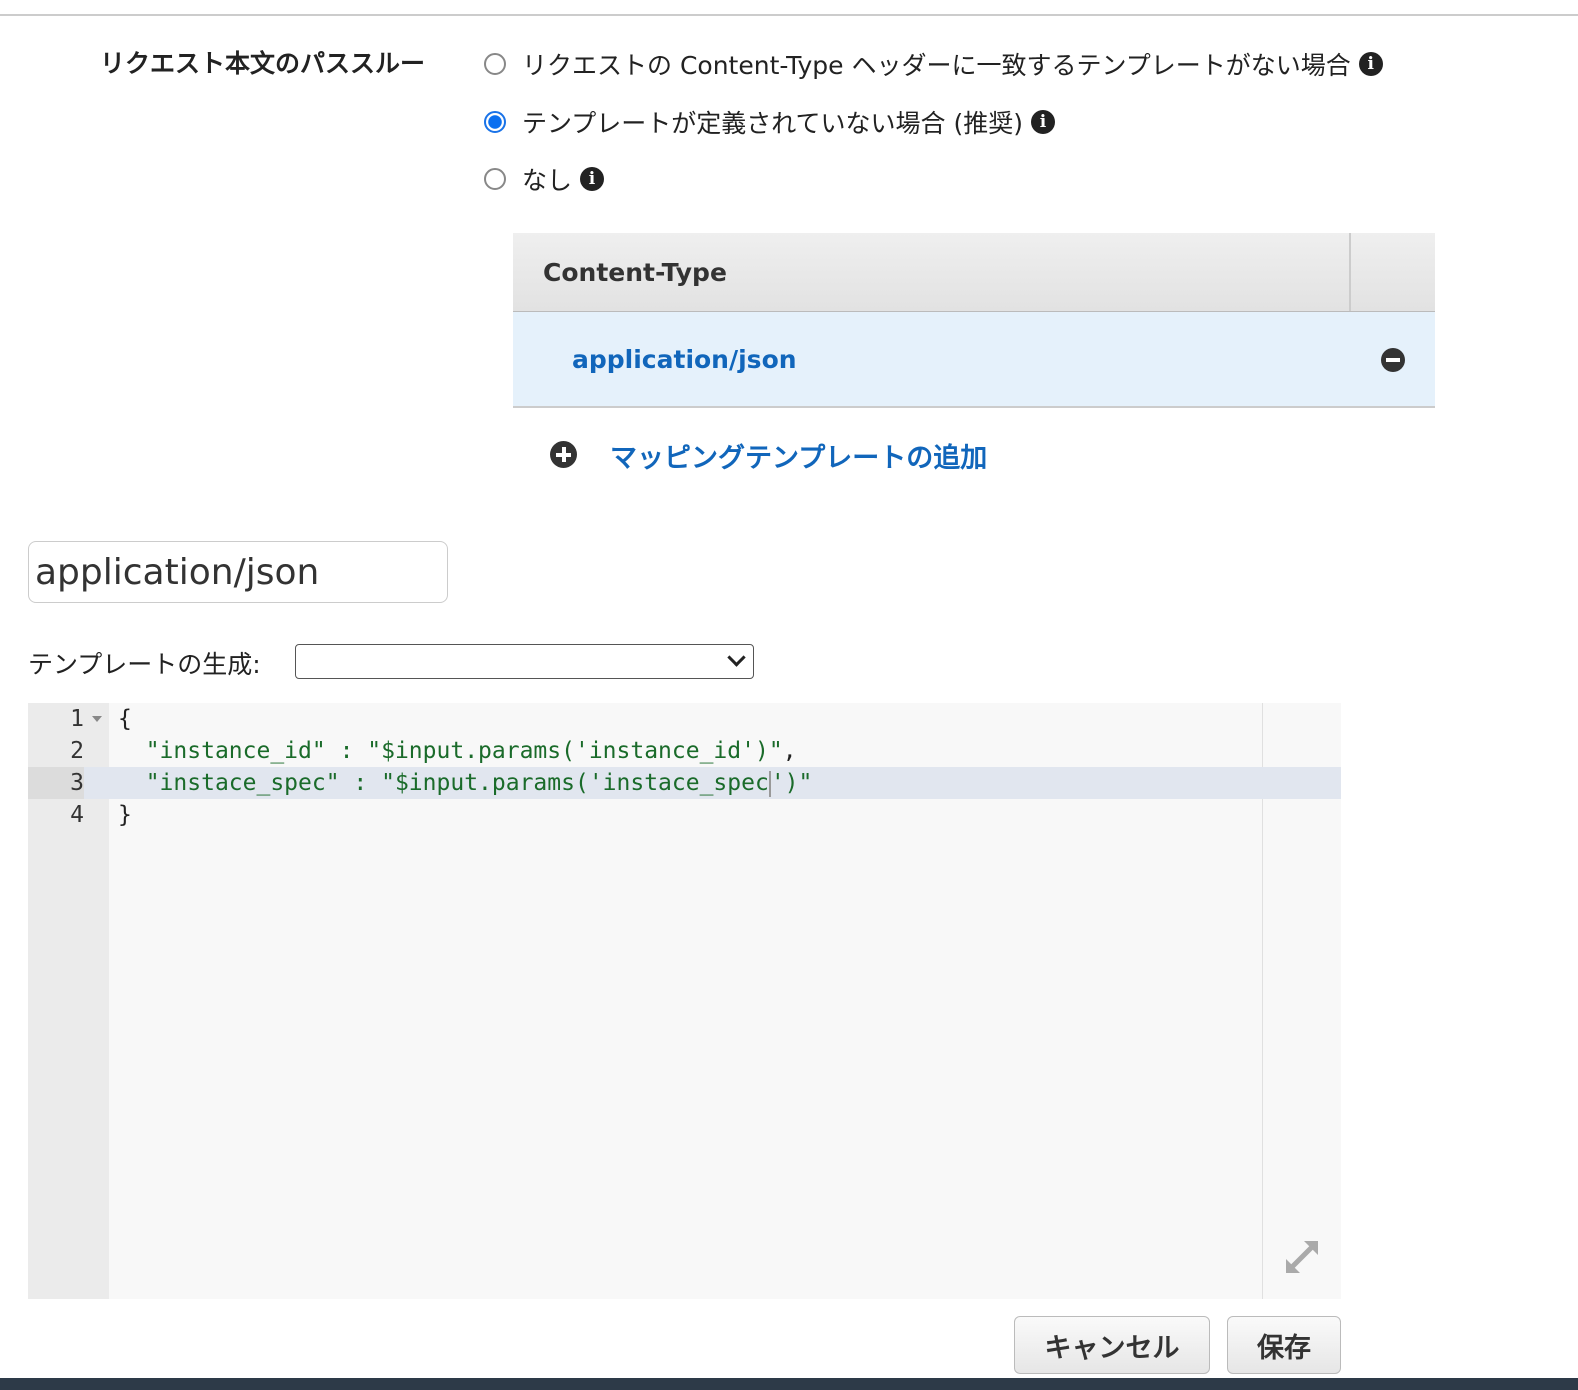  I want to click on content-type-input, so click(238, 572).